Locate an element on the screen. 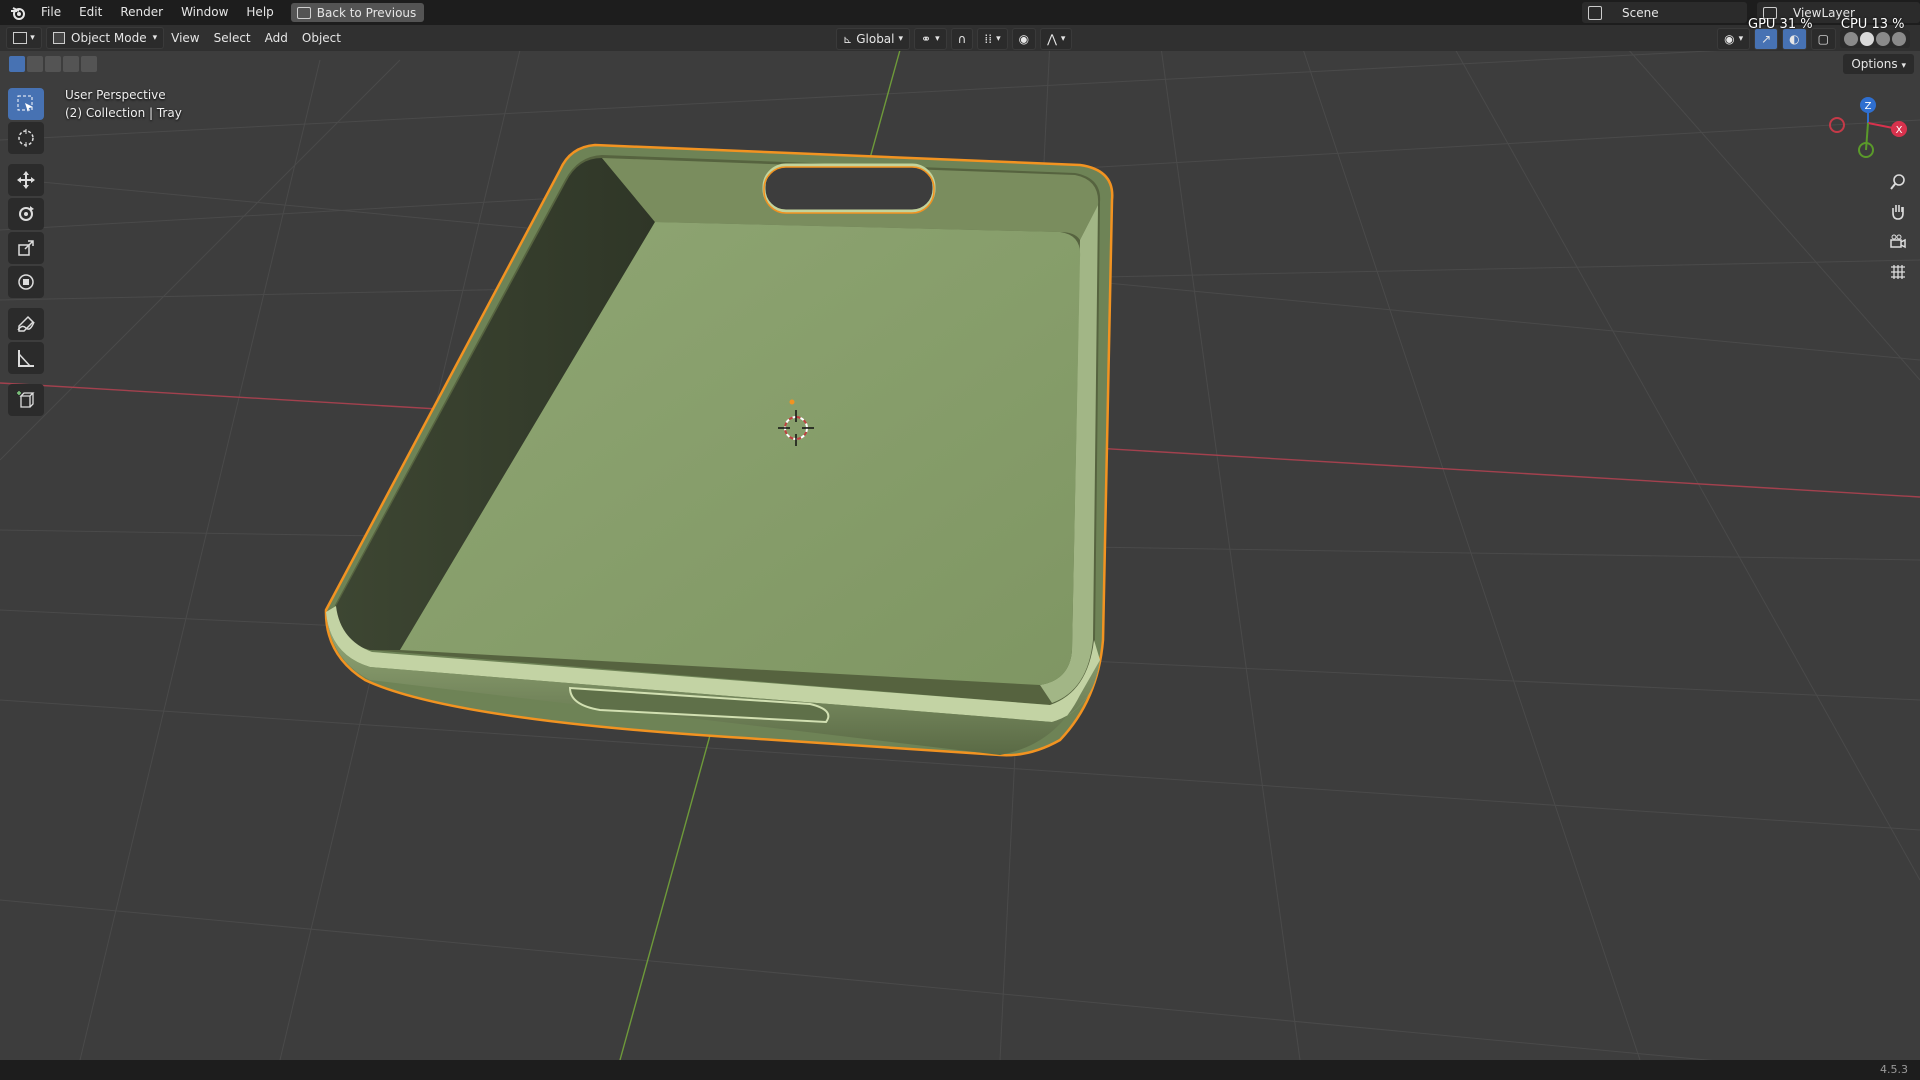 This screenshot has width=1920, height=1080. header-menu-view: View is located at coordinates (185, 38).